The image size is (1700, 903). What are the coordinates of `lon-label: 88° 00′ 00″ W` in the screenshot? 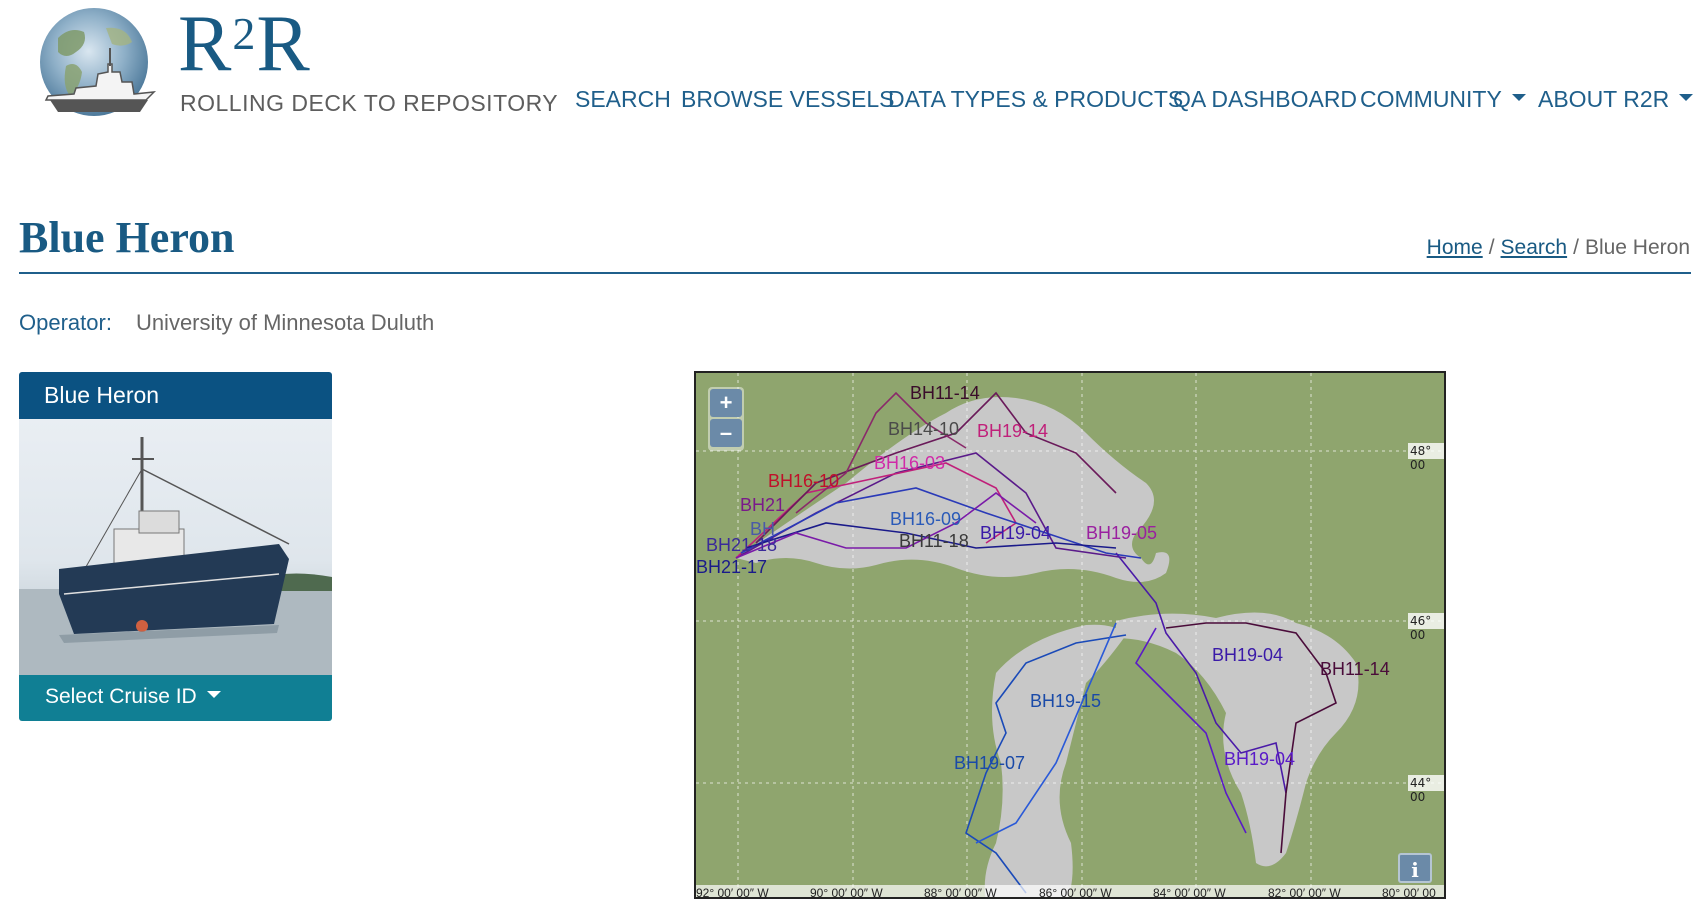 It's located at (960, 892).